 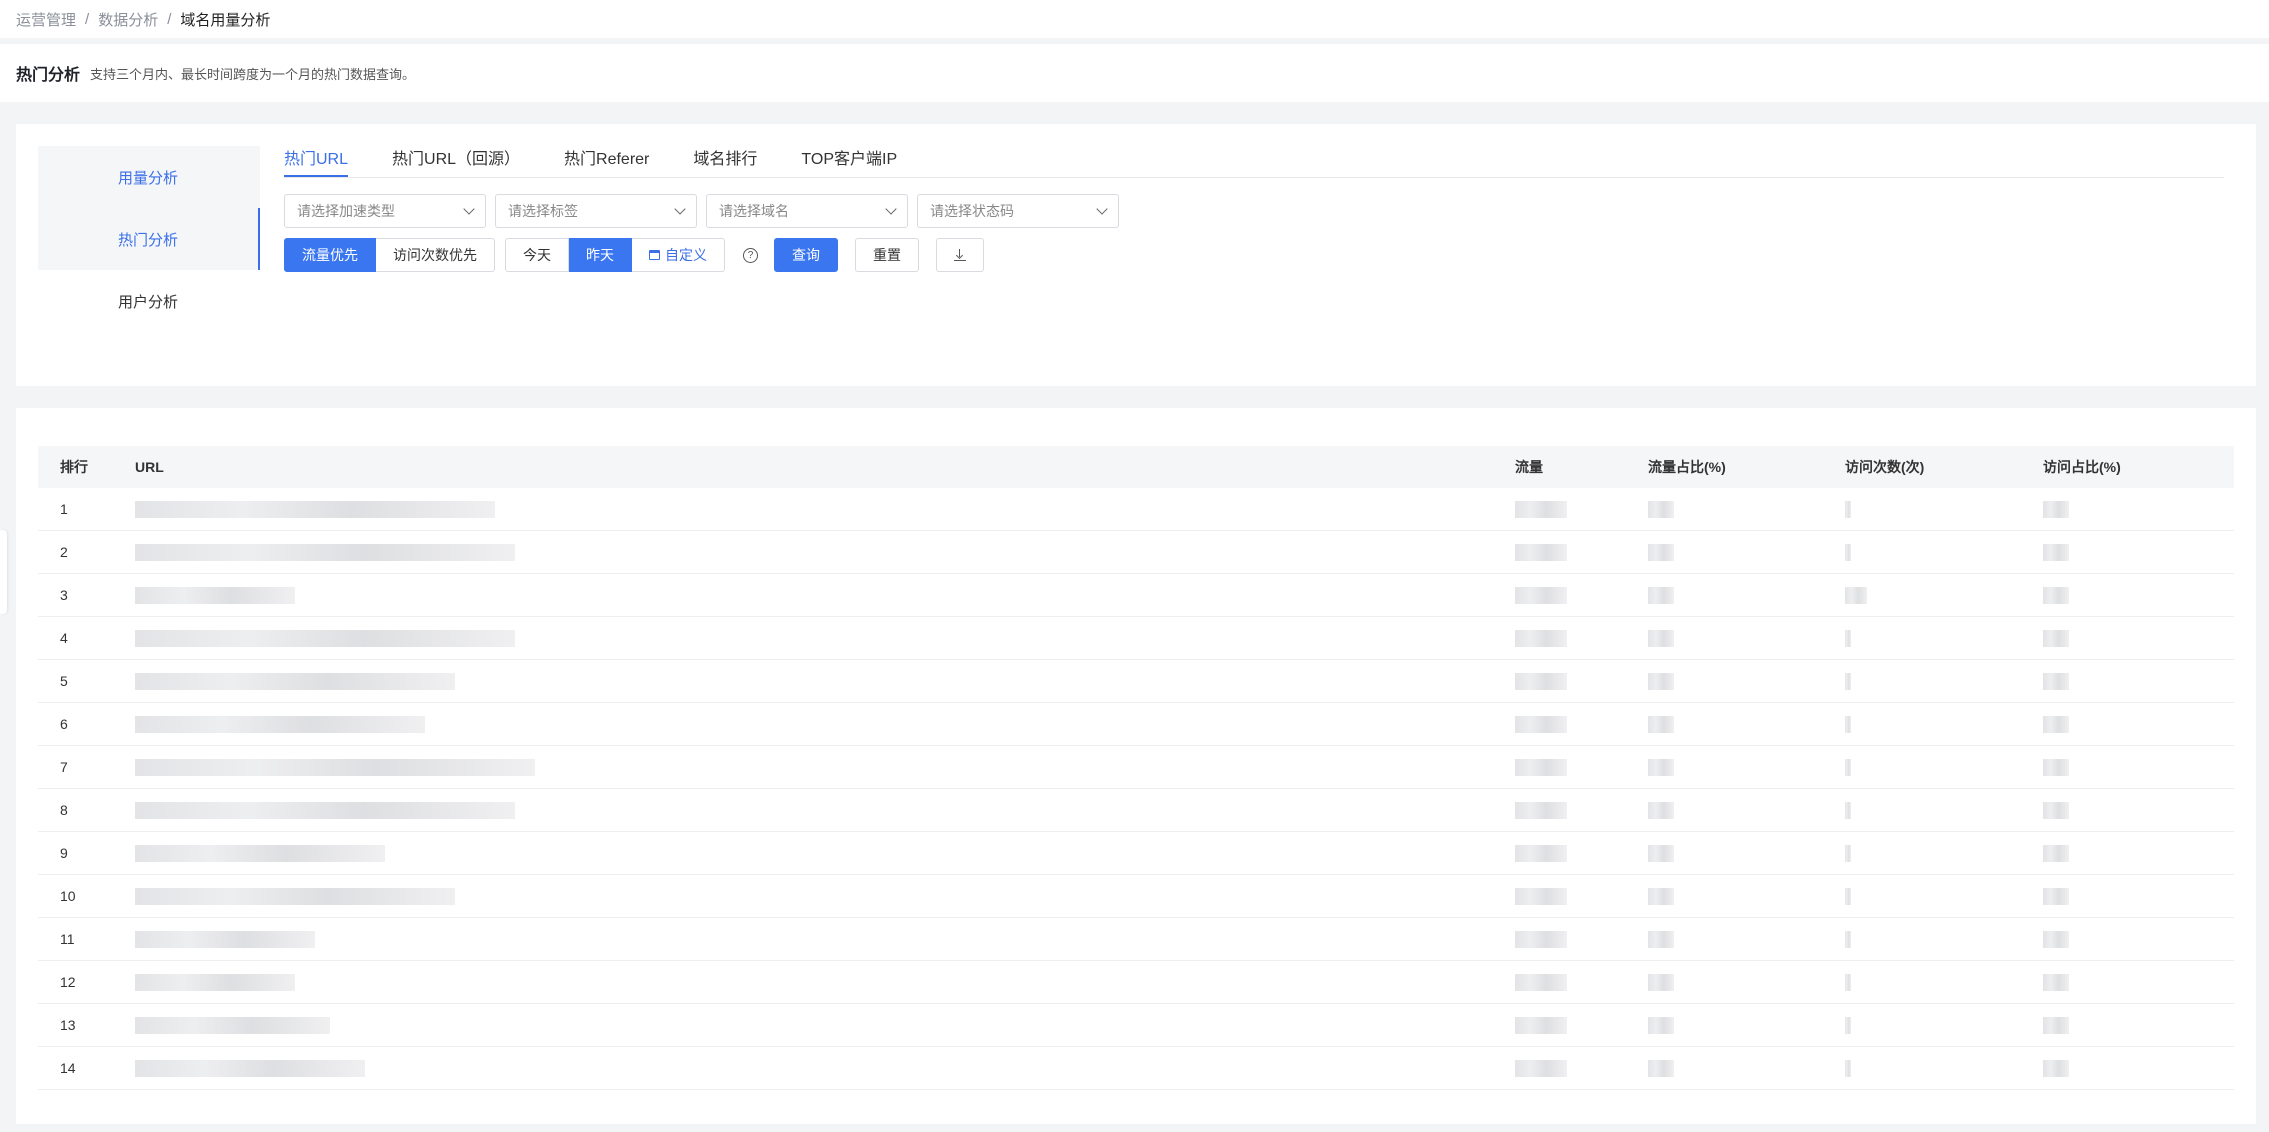 What do you see at coordinates (600, 255) in the screenshot?
I see `yesterday-button: 昨天` at bounding box center [600, 255].